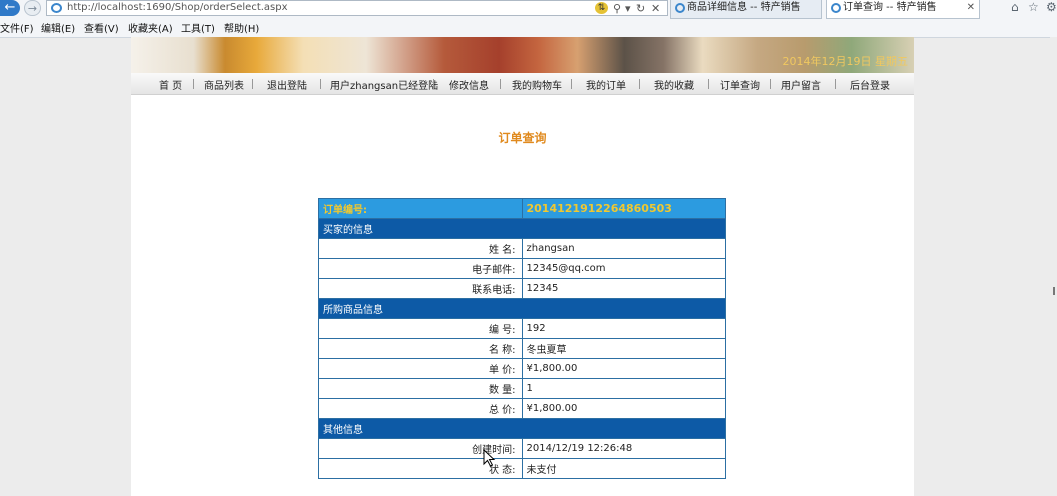  I want to click on section-header-buyer: 买家的信息, so click(522, 228).